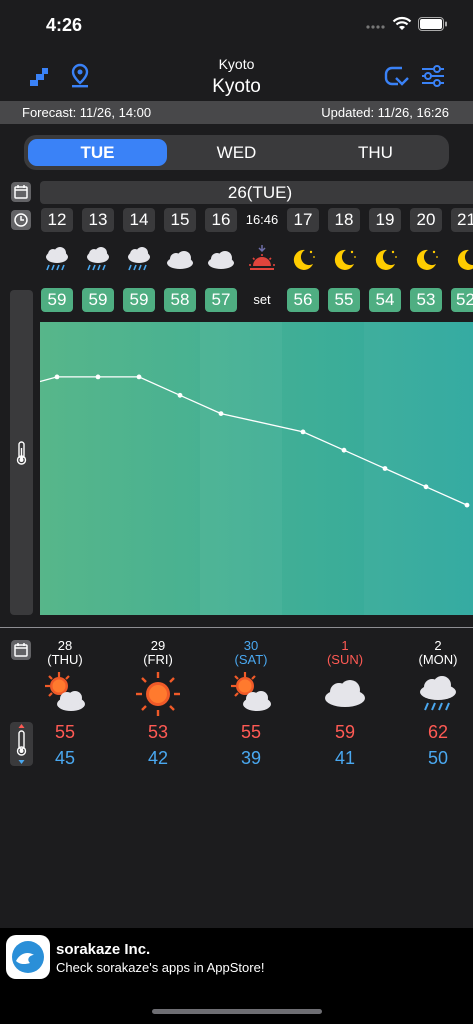  I want to click on hour-cell: 20, so click(426, 220).